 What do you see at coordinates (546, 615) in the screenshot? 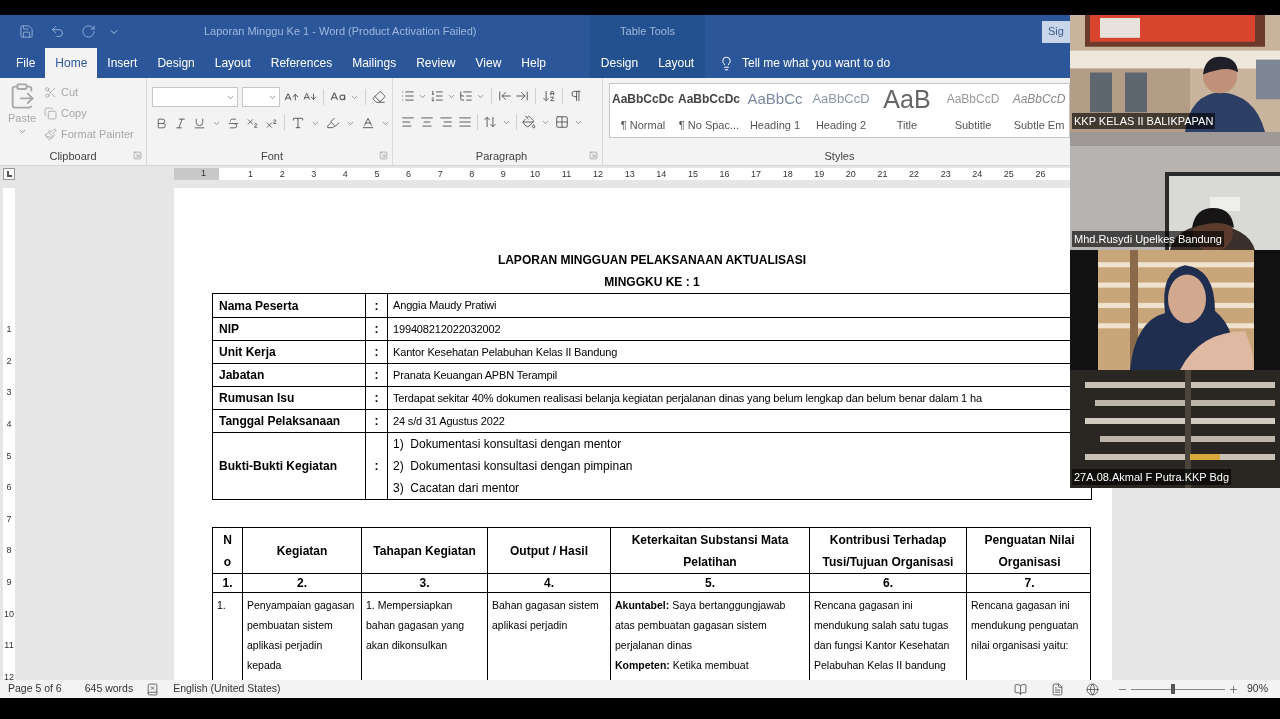
I see `table-cell-text: Bahan gagasan sistem aplikasi perjadin` at bounding box center [546, 615].